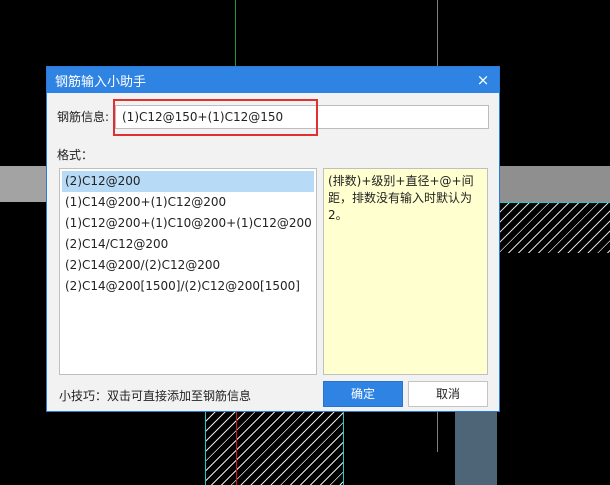 The height and width of the screenshot is (485, 610). I want to click on format-label: 格式：, so click(75, 155).